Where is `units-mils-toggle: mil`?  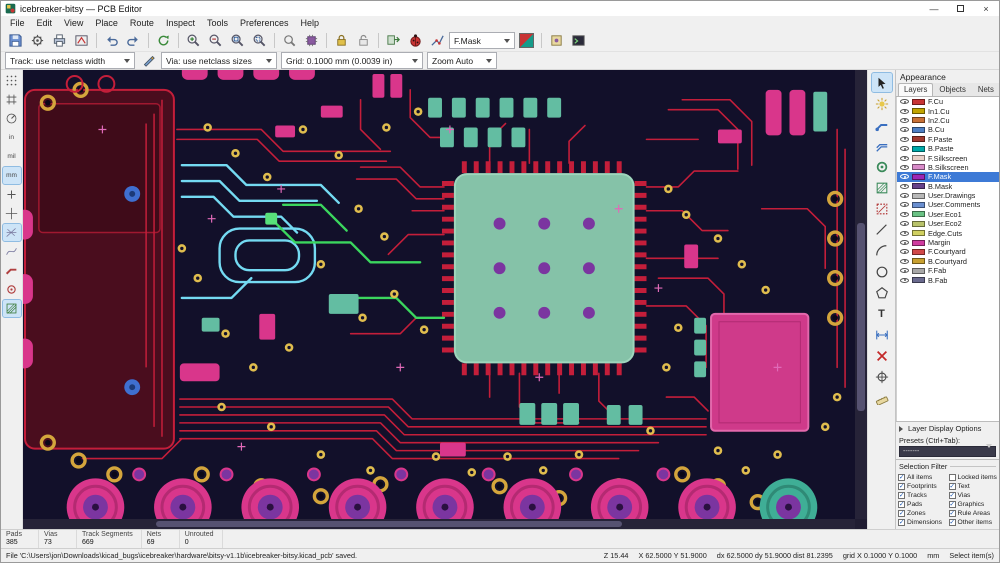
units-mils-toggle: mil is located at coordinates (12, 156).